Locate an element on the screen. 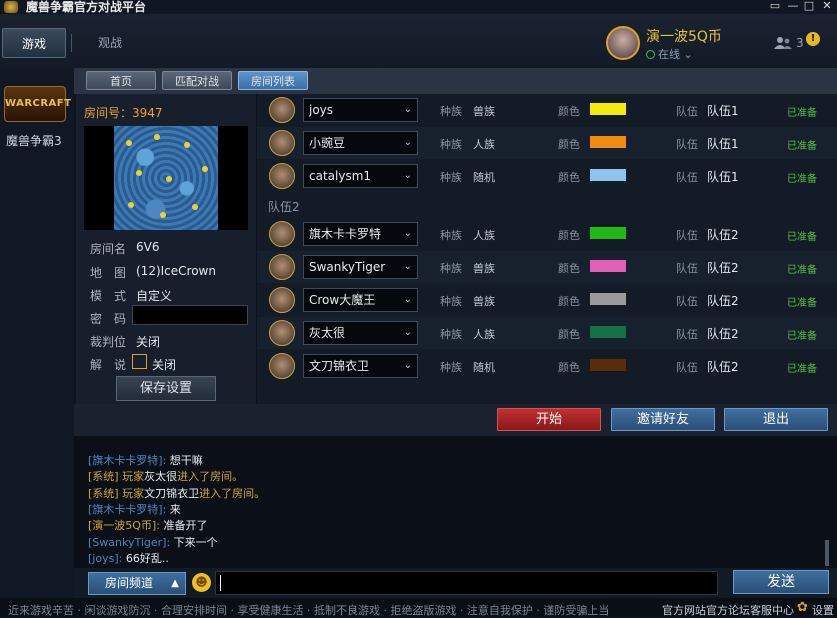 The image size is (837, 618). chat-text: 进入了房间。 is located at coordinates (210, 476).